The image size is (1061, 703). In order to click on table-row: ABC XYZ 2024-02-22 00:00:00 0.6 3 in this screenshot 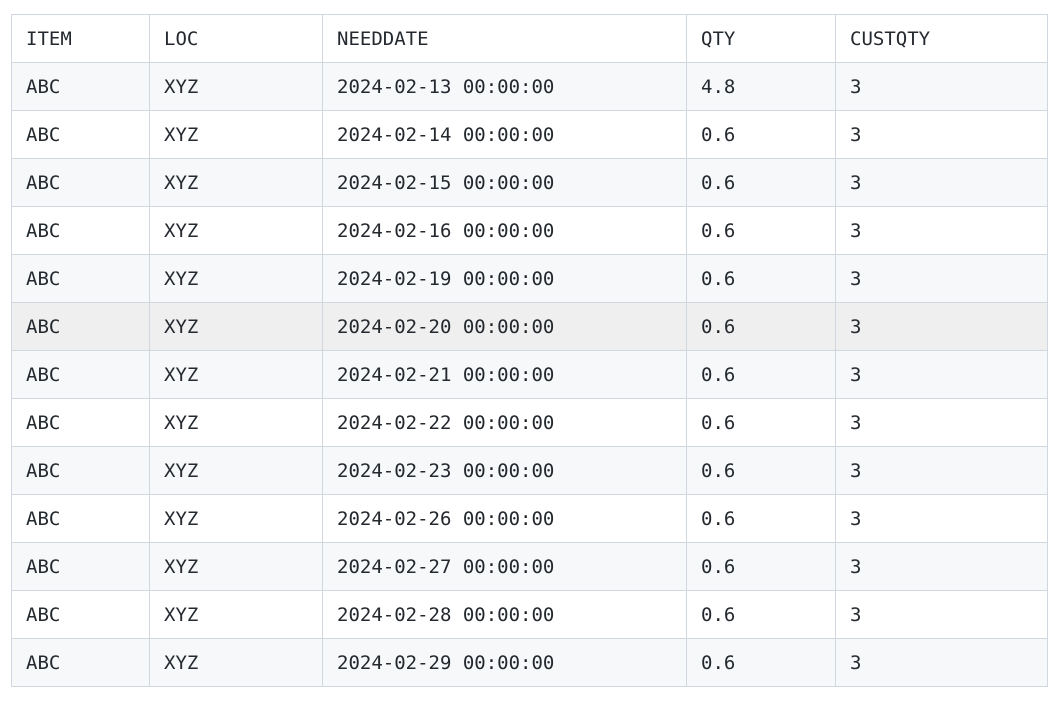, I will do `click(529, 422)`.